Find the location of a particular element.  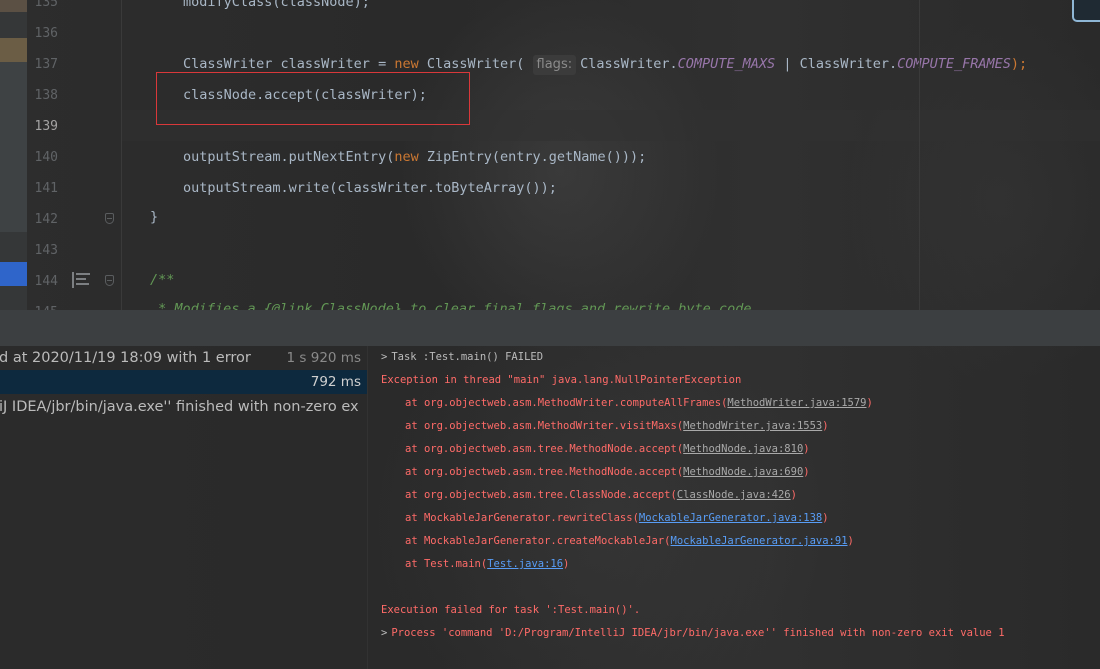

source-link: Test.java:16 is located at coordinates (525, 564).